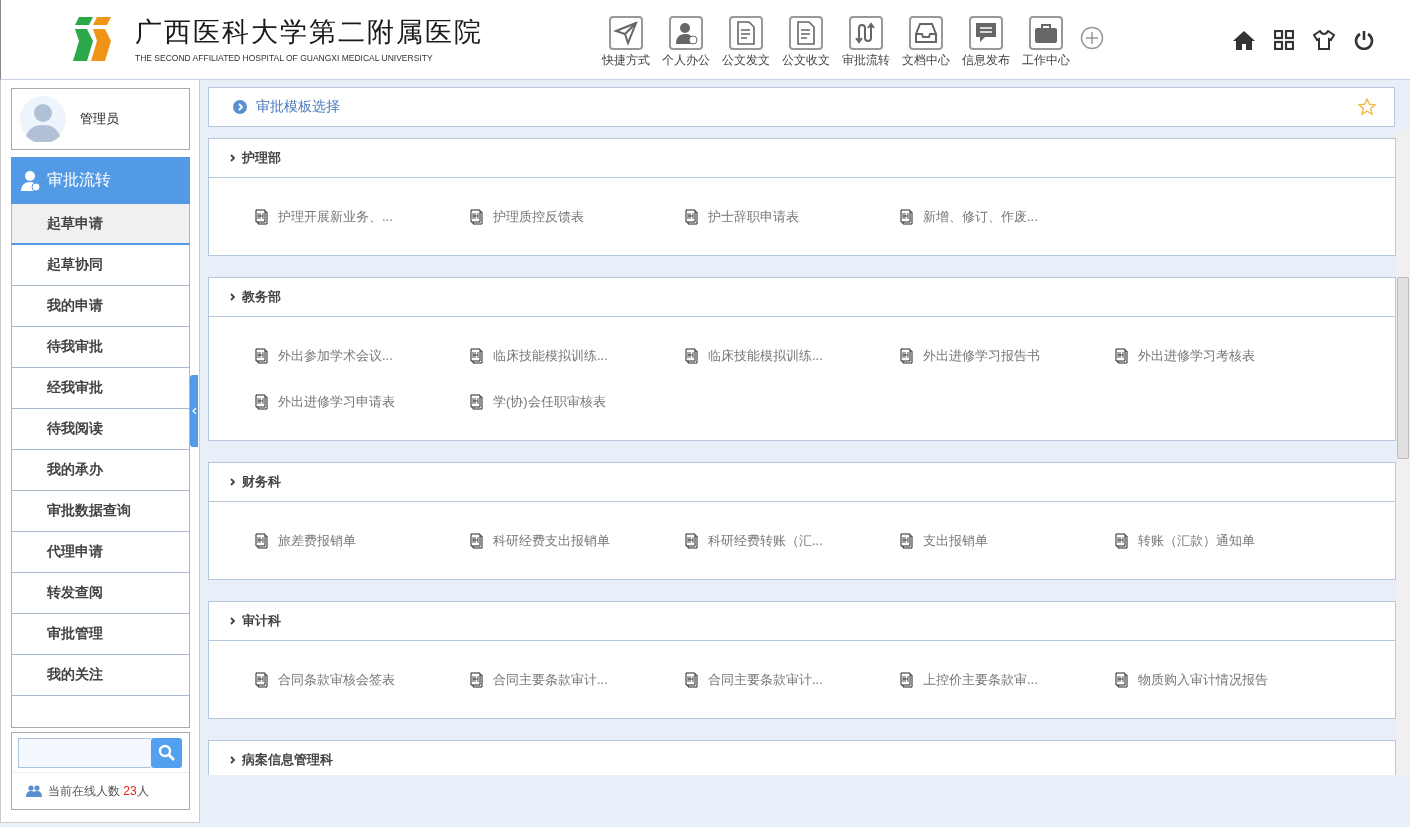 The height and width of the screenshot is (827, 1410). What do you see at coordinates (626, 33) in the screenshot?
I see `send-icon` at bounding box center [626, 33].